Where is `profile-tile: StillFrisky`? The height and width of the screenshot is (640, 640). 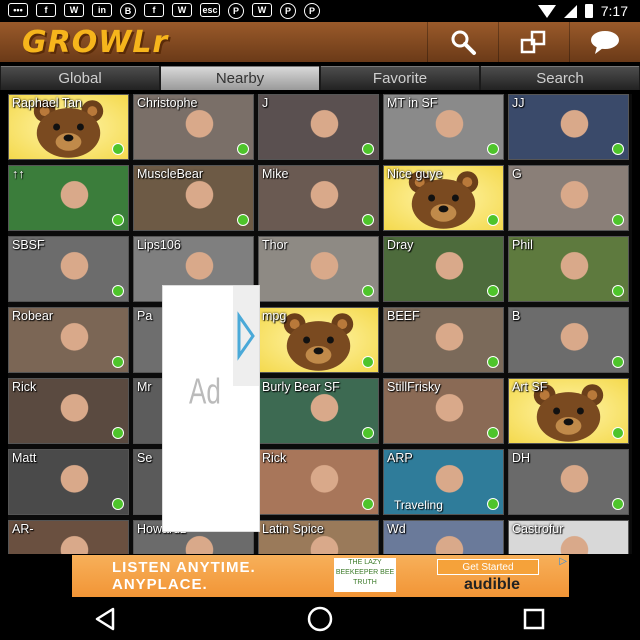
profile-tile: StillFrisky is located at coordinates (443, 411).